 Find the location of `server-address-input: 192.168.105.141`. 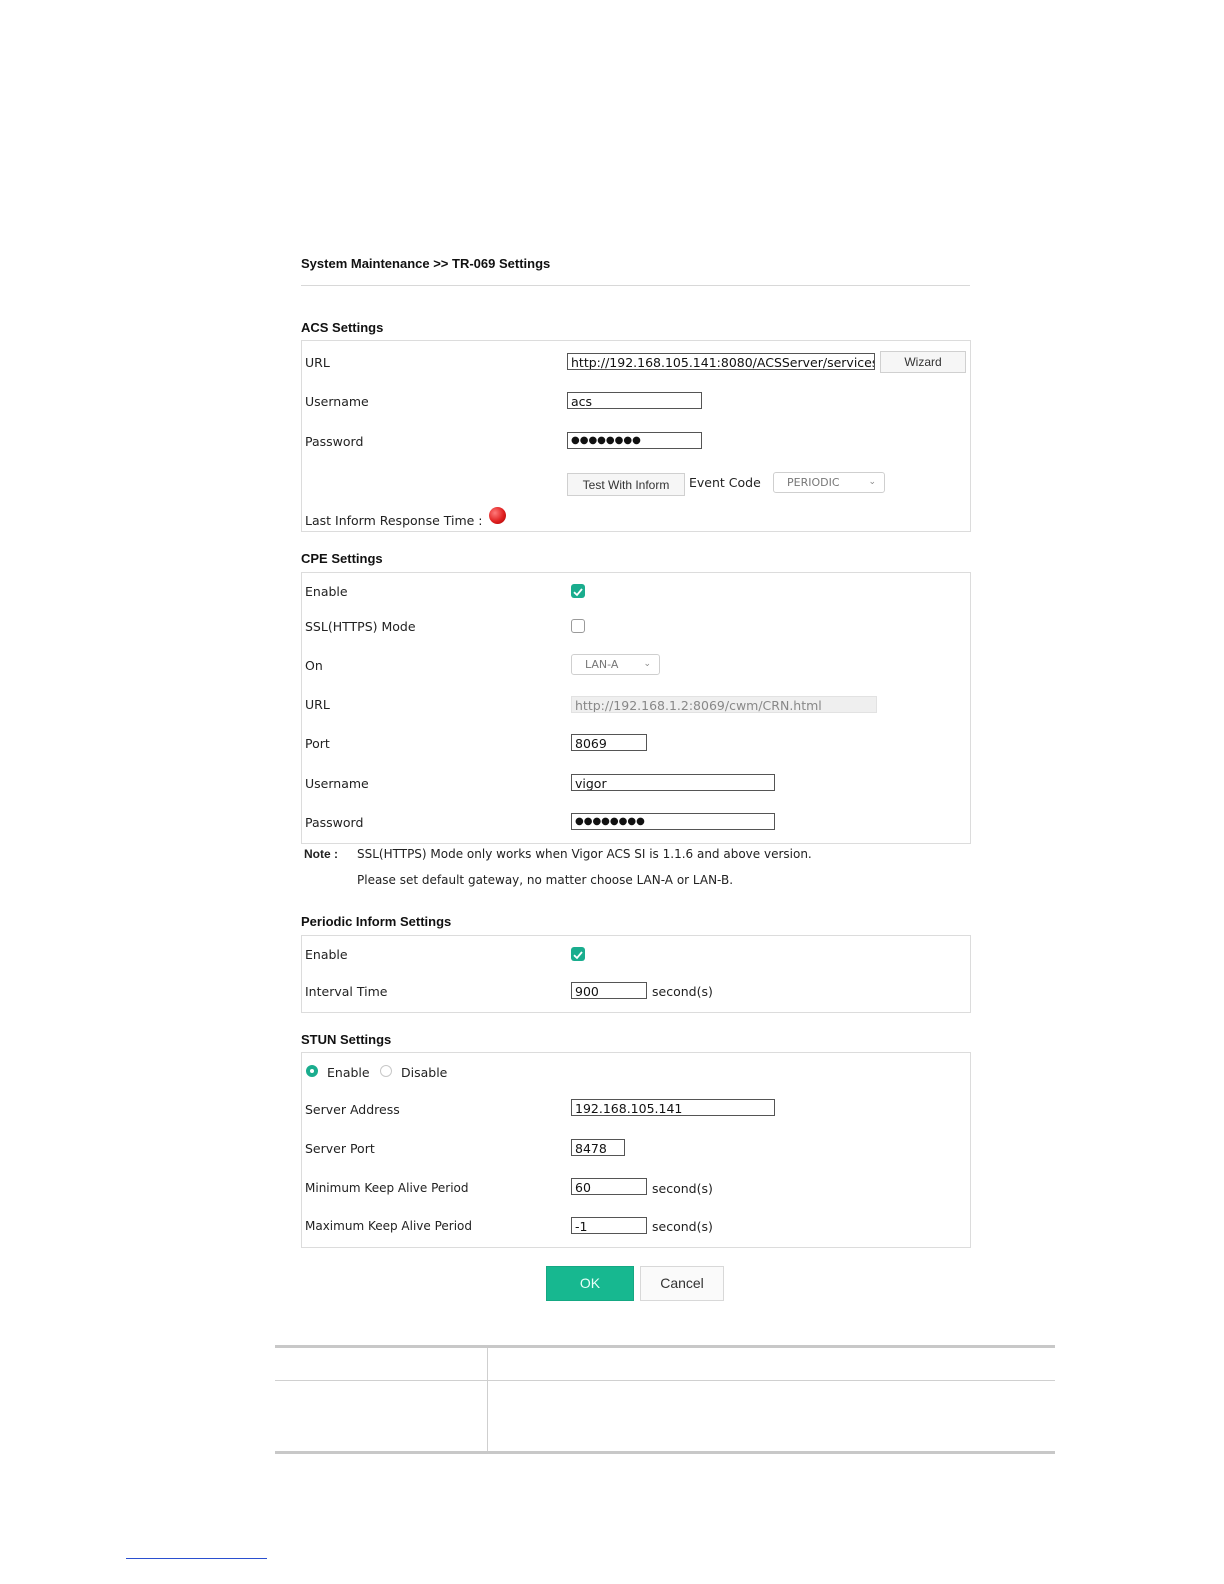

server-address-input: 192.168.105.141 is located at coordinates (673, 1107).